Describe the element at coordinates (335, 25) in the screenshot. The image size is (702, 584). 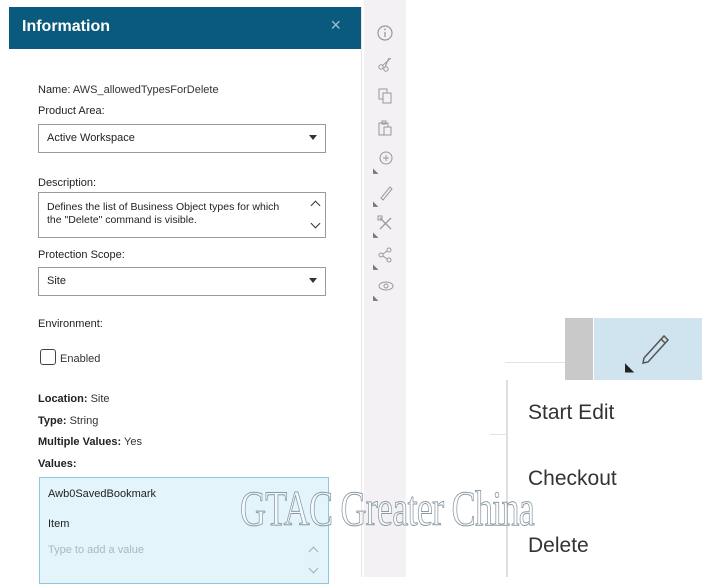
I see `close-icon: ×` at that location.